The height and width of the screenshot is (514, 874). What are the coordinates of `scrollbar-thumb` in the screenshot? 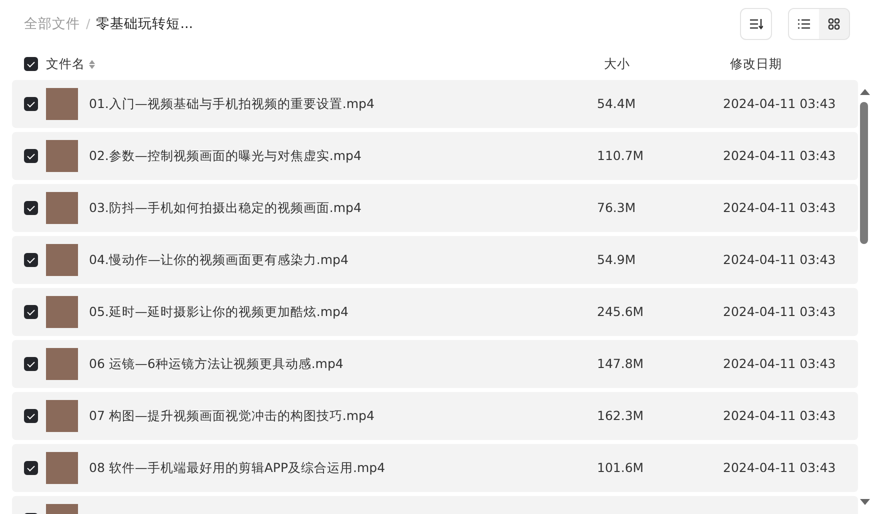 It's located at (864, 173).